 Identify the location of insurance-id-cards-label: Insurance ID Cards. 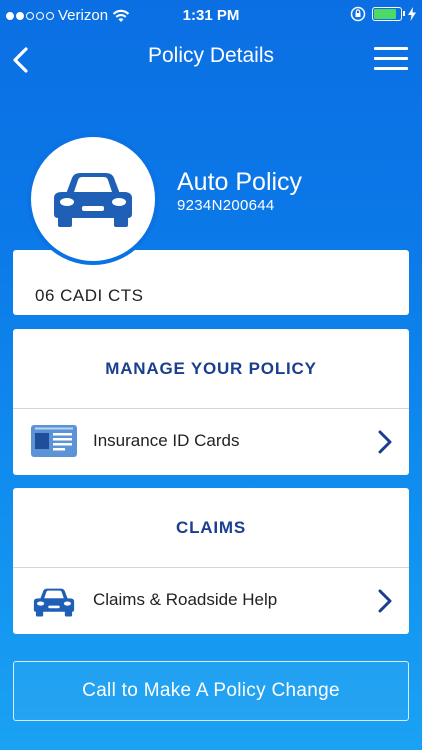
(166, 440).